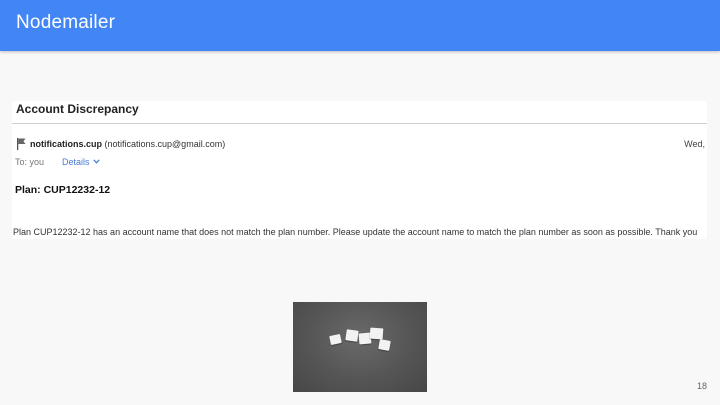  Describe the element at coordinates (359, 123) in the screenshot. I see `subject-divider` at that location.